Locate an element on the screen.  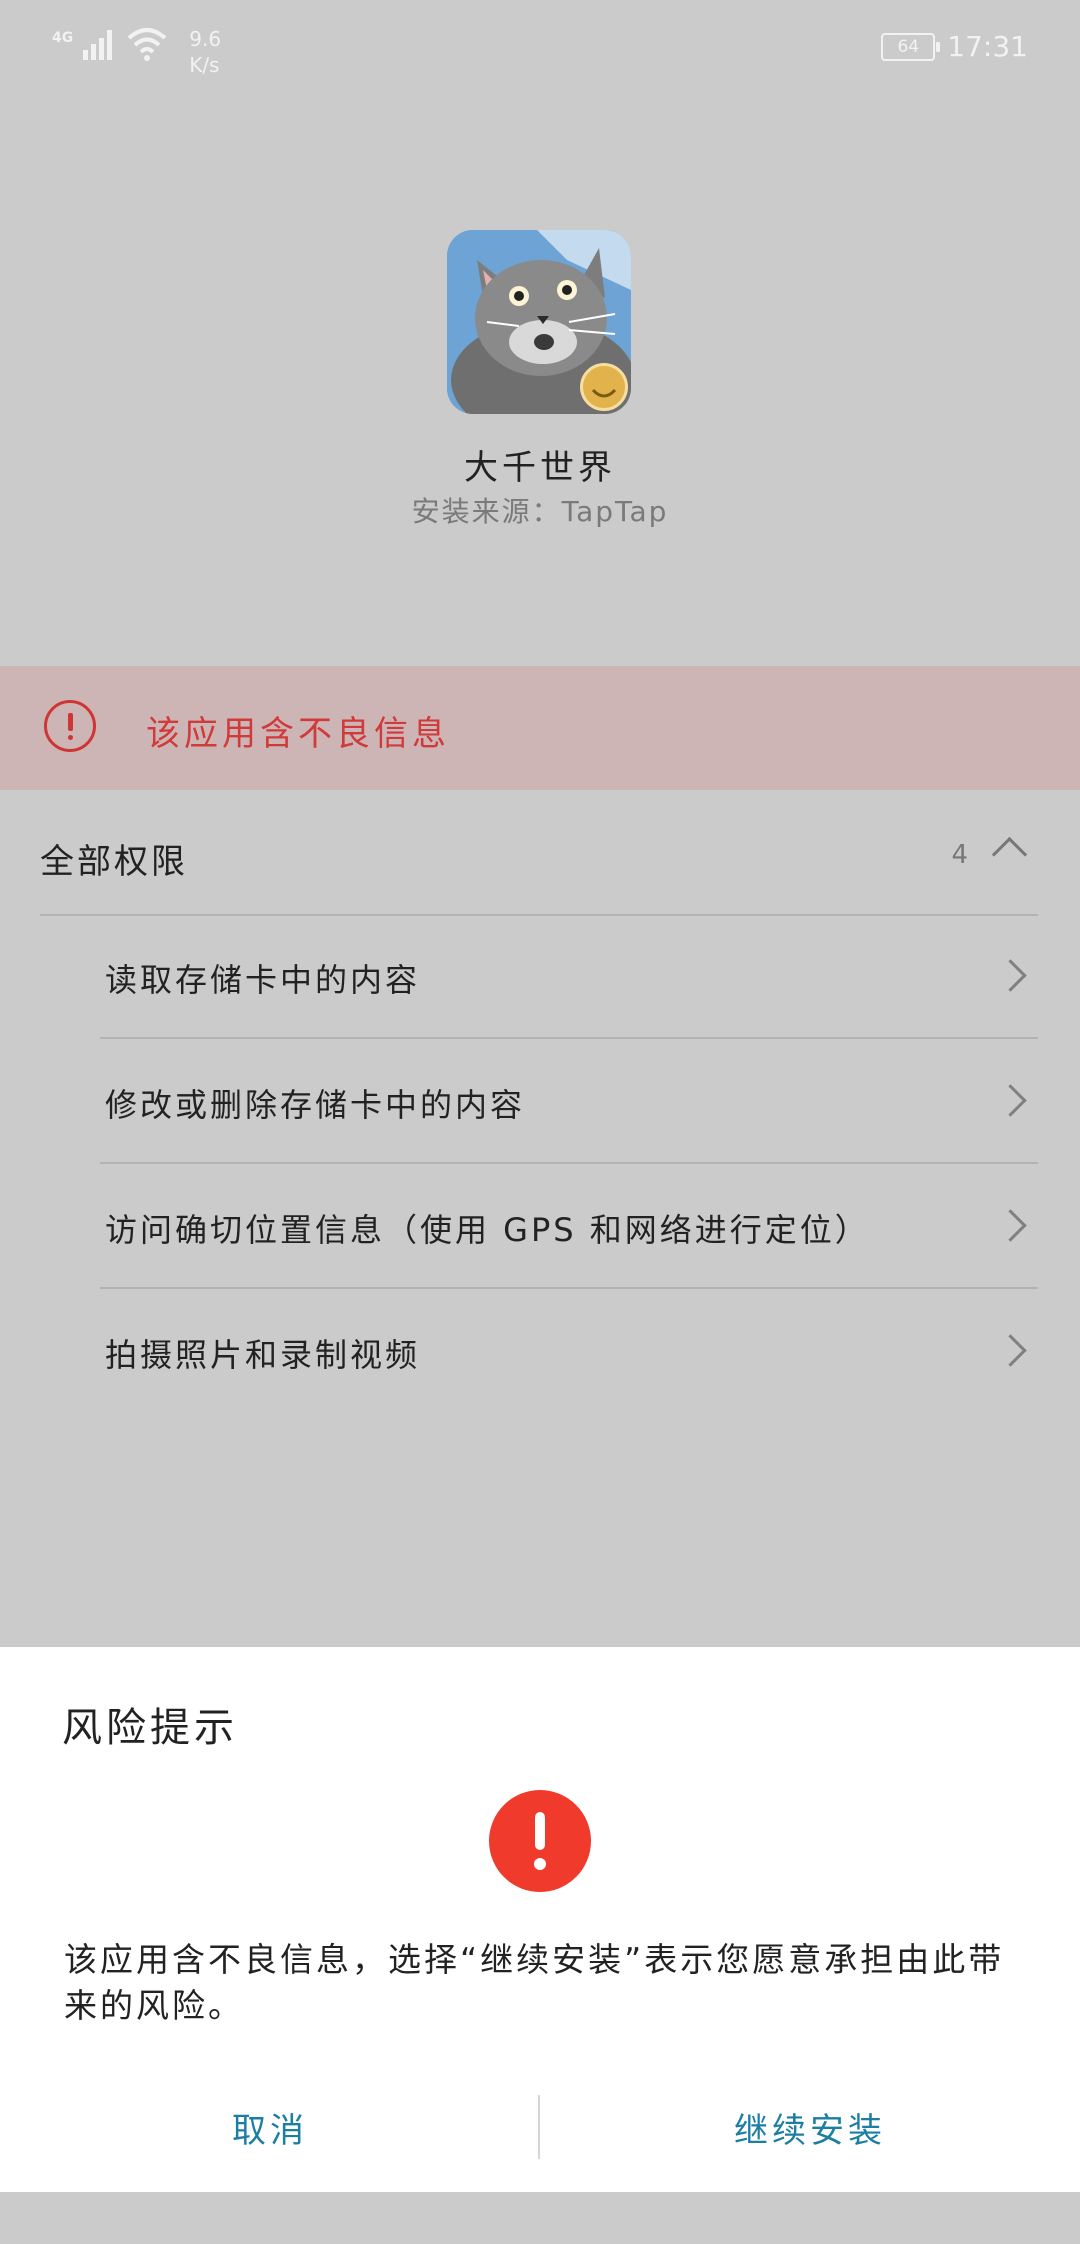
chevron-up-icon is located at coordinates (1009, 854).